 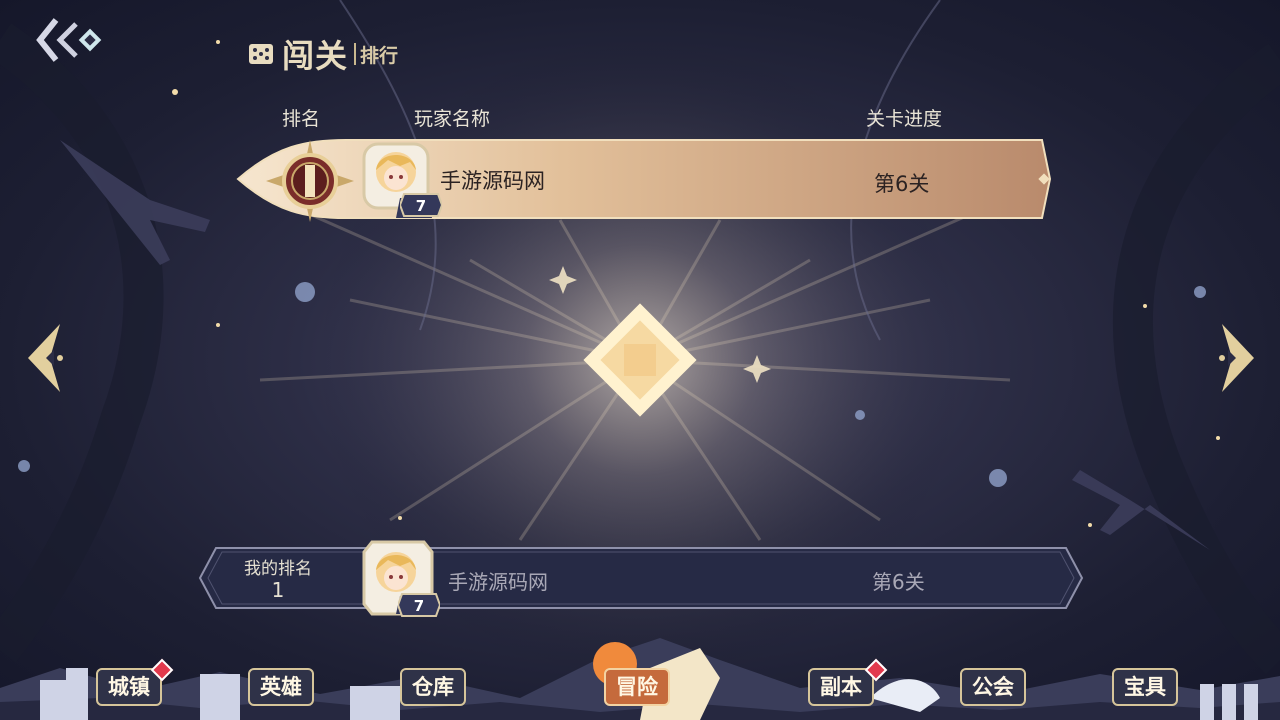 I want to click on player-name: 手游源码网, so click(x=492, y=181).